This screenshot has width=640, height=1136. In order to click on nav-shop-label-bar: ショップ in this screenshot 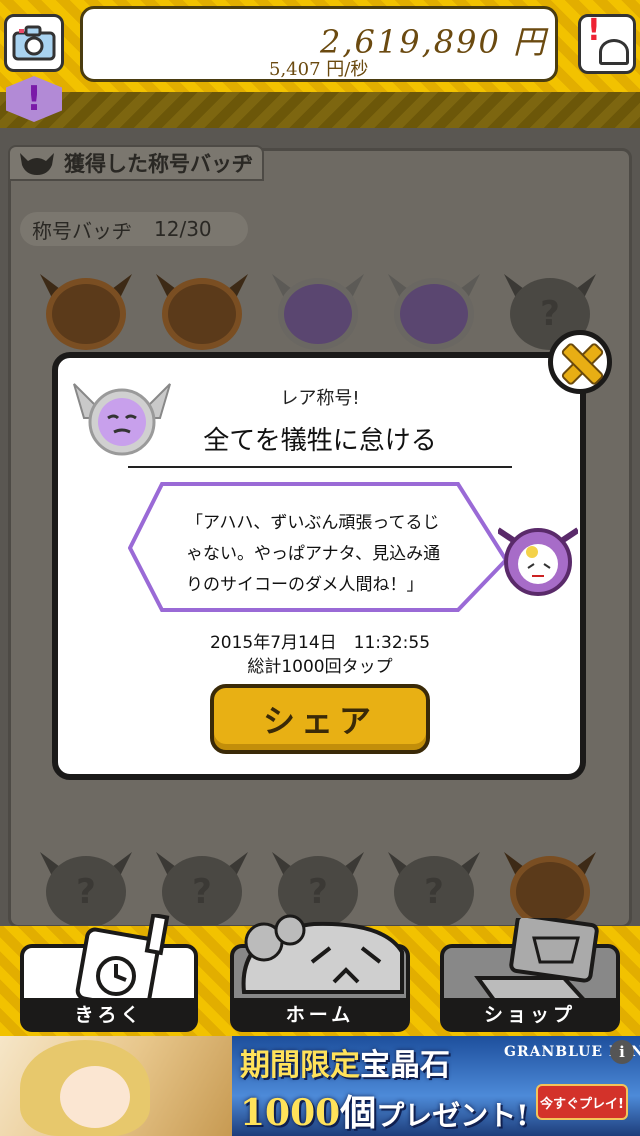, I will do `click(530, 1013)`.